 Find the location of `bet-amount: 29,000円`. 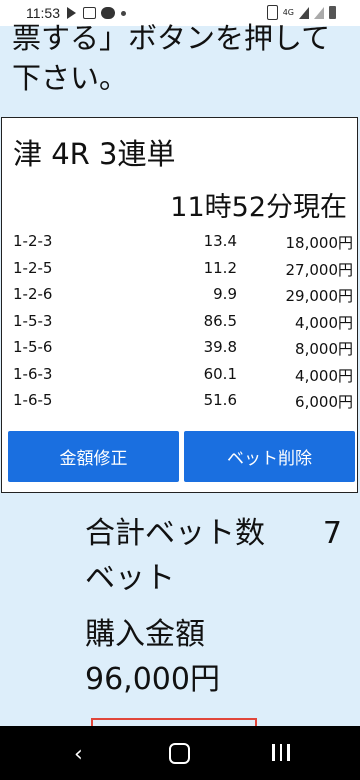

bet-amount: 29,000円 is located at coordinates (319, 296).